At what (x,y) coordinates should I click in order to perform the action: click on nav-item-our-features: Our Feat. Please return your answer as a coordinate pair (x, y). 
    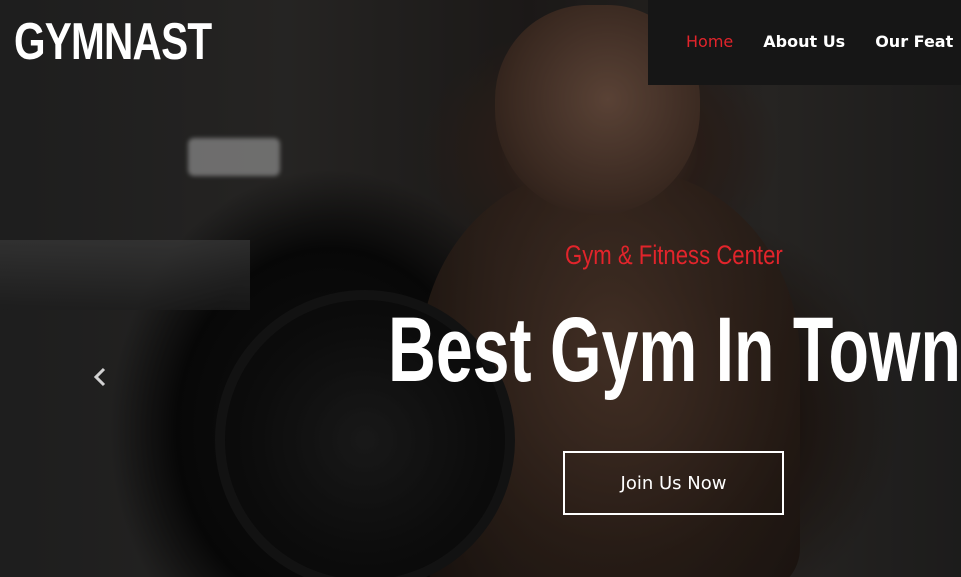
    Looking at the image, I should click on (914, 42).